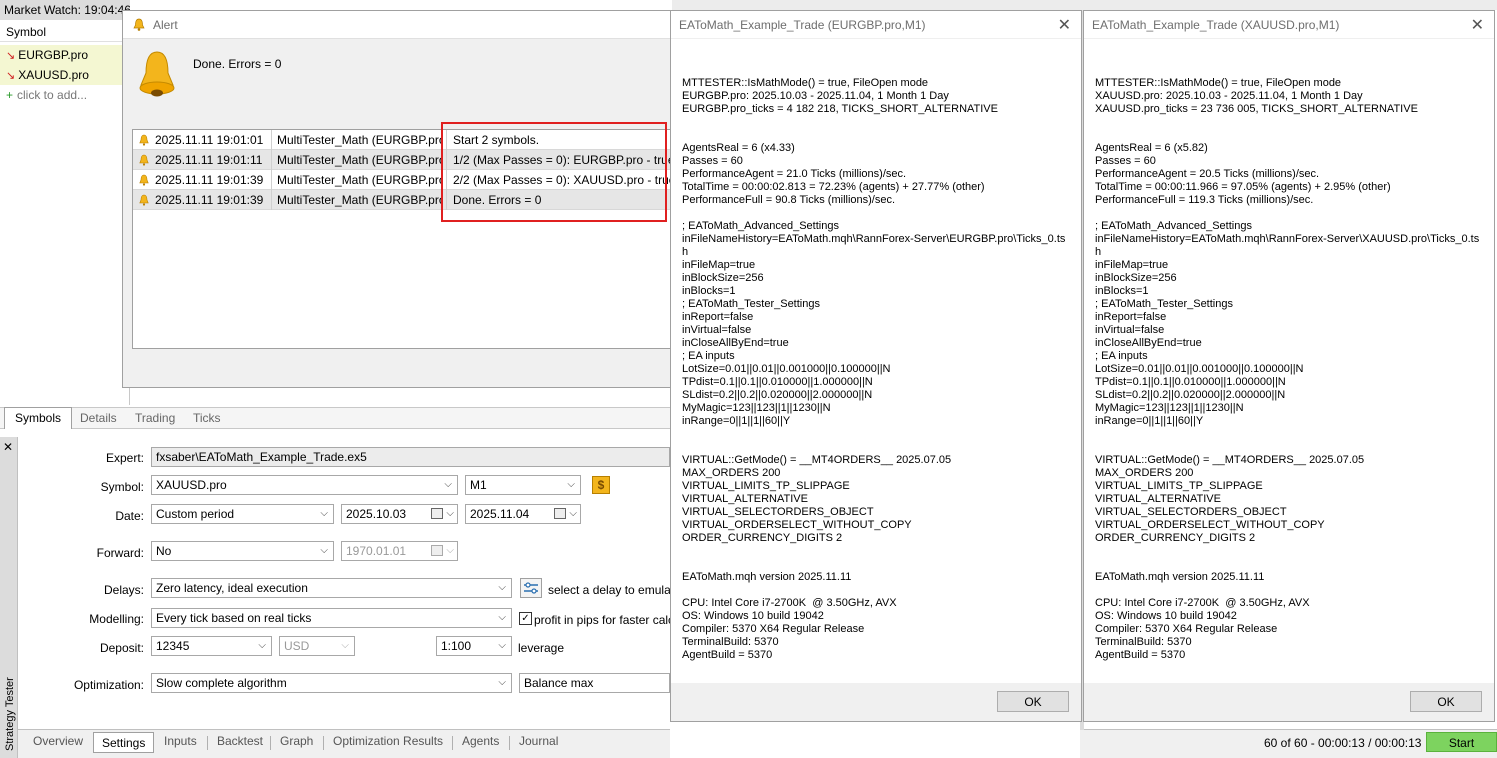  Describe the element at coordinates (1289, 702) in the screenshot. I see `dialog-footer: OK` at that location.